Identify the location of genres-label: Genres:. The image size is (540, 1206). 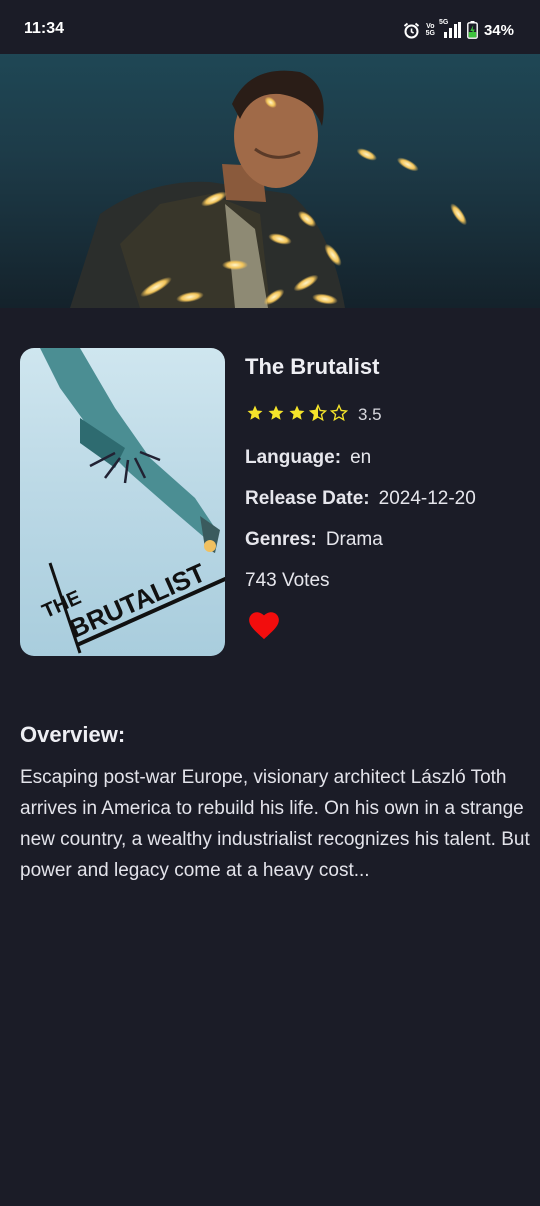
(281, 539).